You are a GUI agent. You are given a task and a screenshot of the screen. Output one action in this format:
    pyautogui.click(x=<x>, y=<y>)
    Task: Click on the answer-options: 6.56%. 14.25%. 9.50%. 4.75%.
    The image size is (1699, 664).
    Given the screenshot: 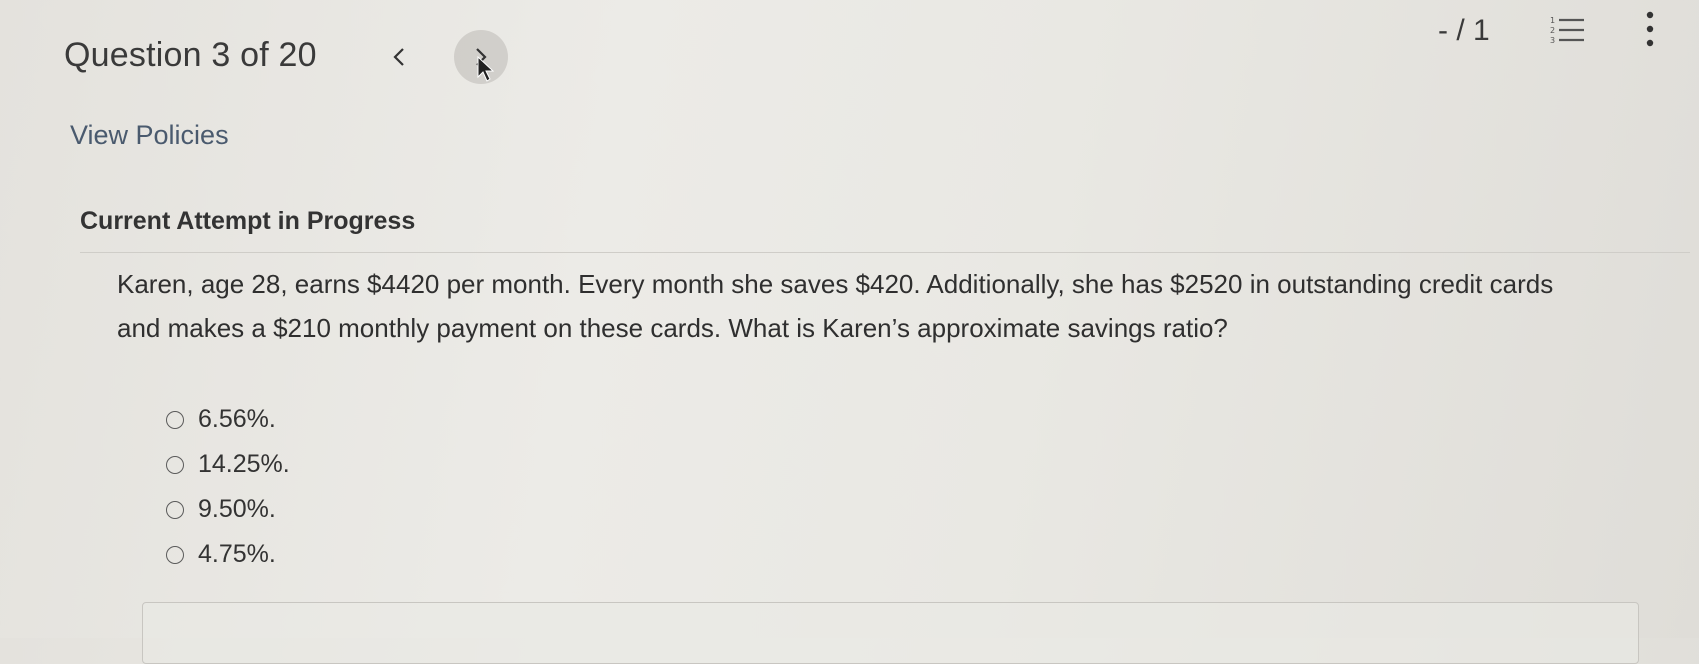 What is the action you would take?
    pyautogui.click(x=228, y=487)
    